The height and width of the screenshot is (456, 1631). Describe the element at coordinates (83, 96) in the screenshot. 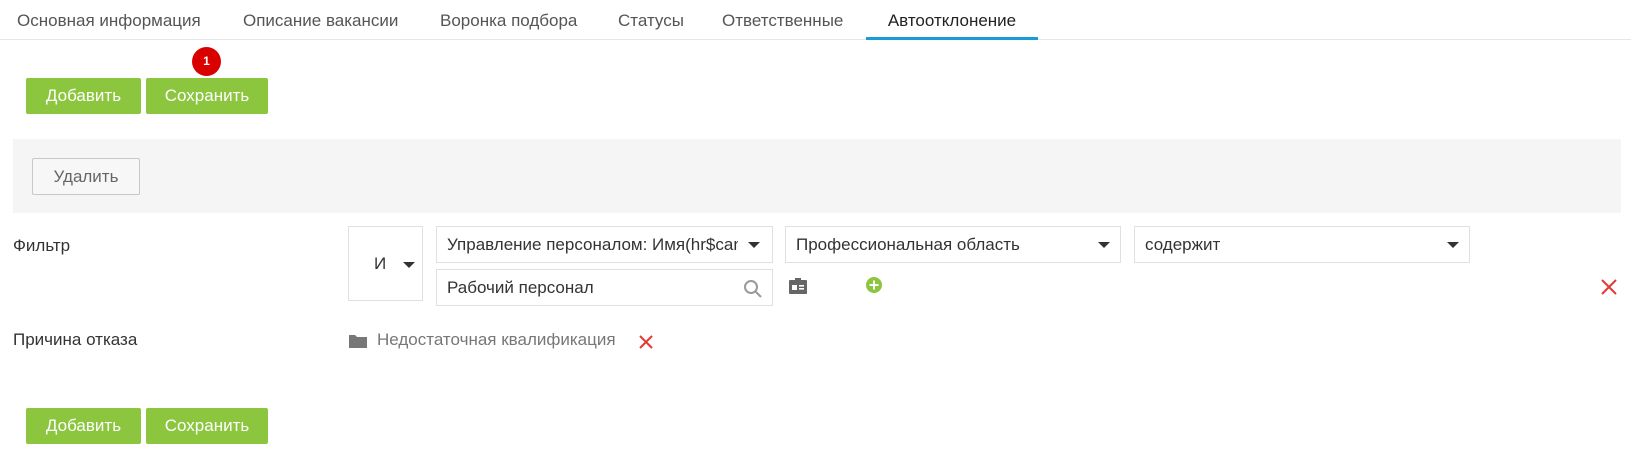

I see `add-button-top: Добавить` at that location.